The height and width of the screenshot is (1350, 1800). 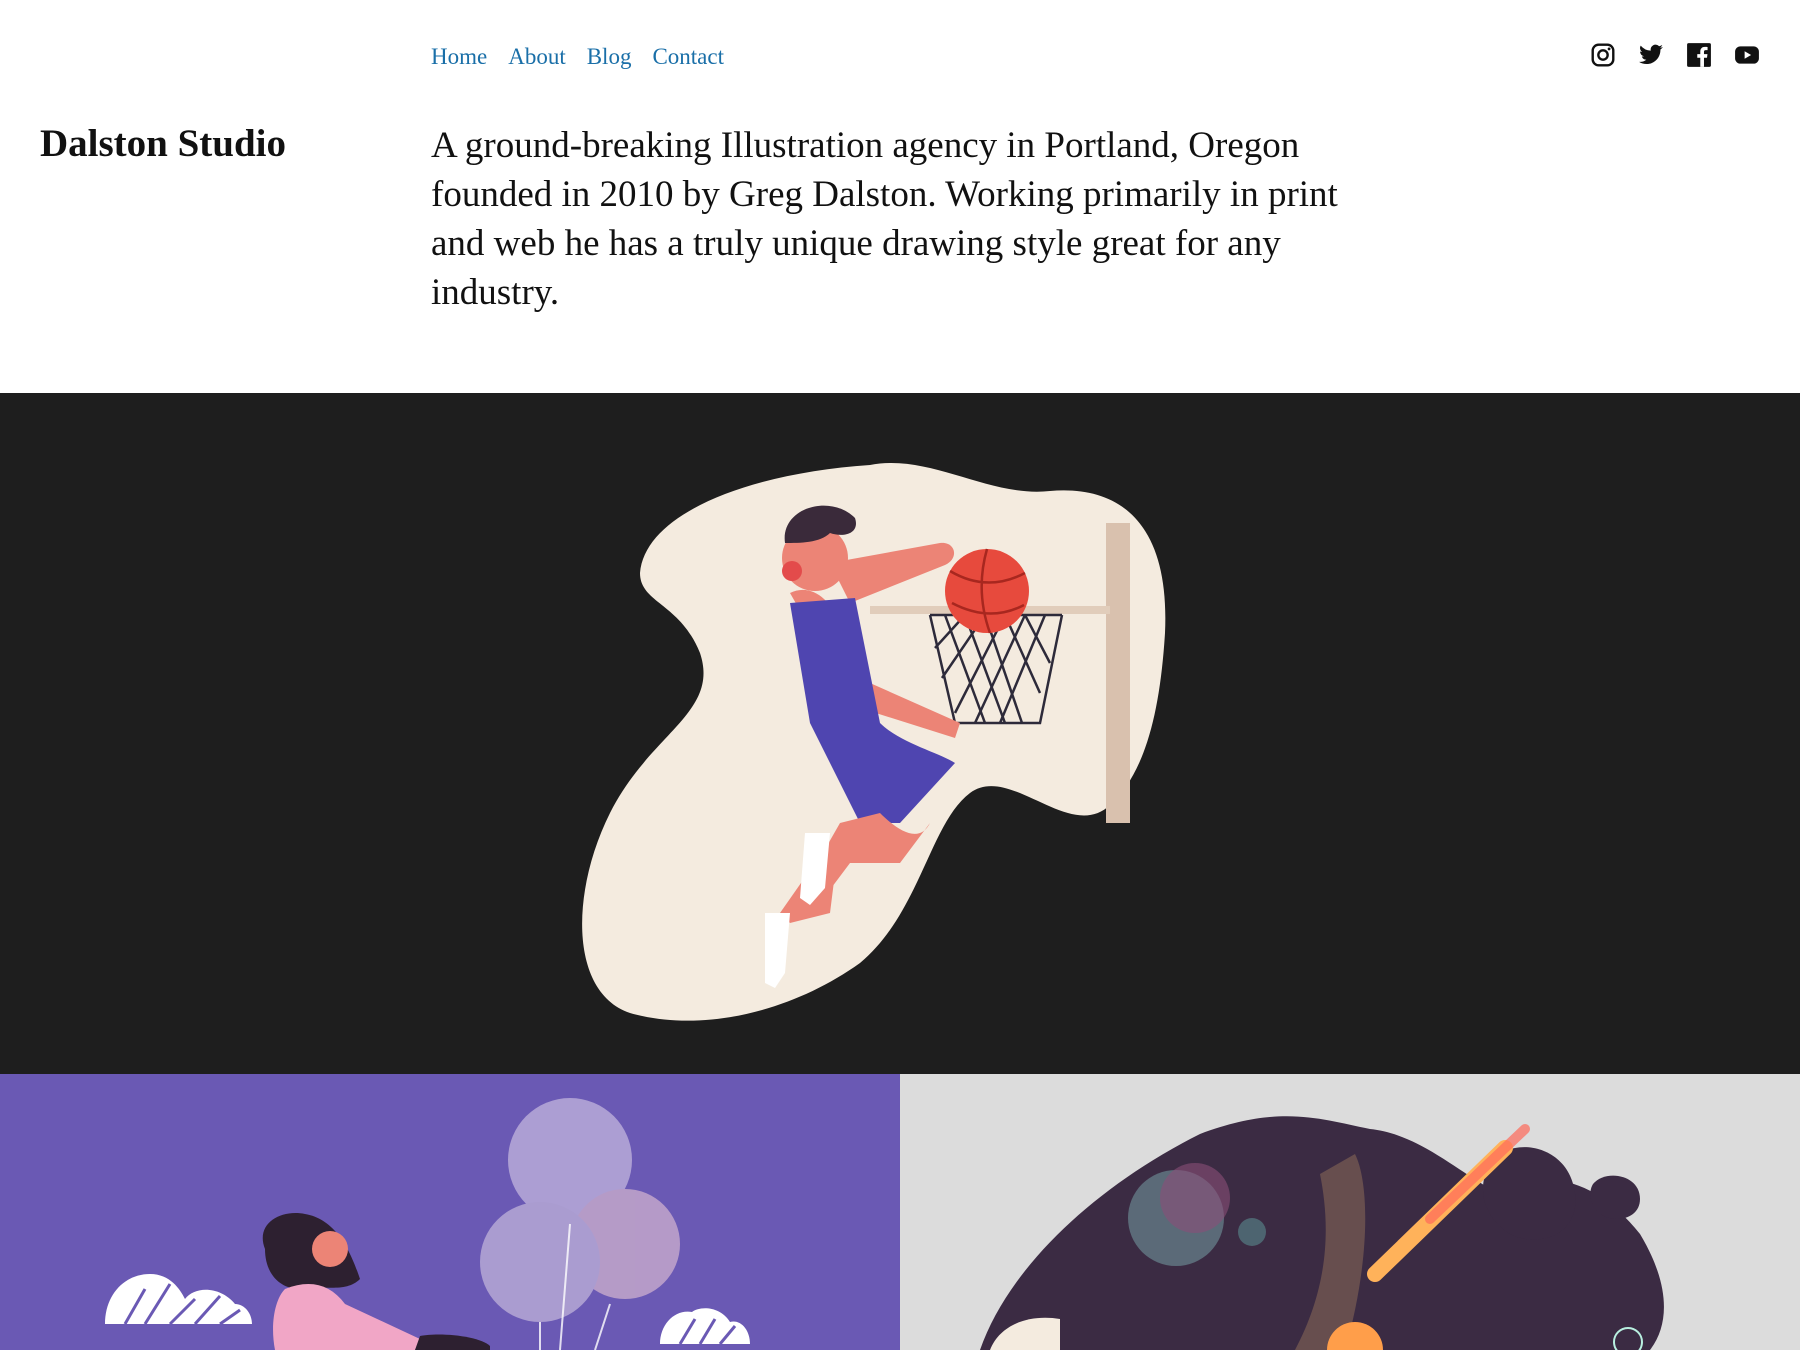 I want to click on artwork-tile-balloons, so click(x=450, y=1212).